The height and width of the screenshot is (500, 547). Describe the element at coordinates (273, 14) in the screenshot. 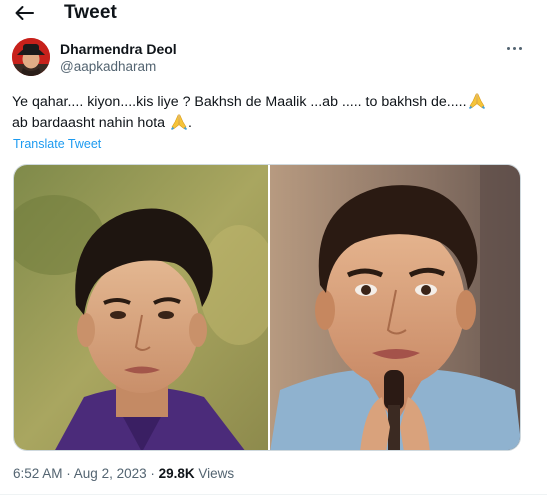

I see `top-bar: Tweet` at that location.